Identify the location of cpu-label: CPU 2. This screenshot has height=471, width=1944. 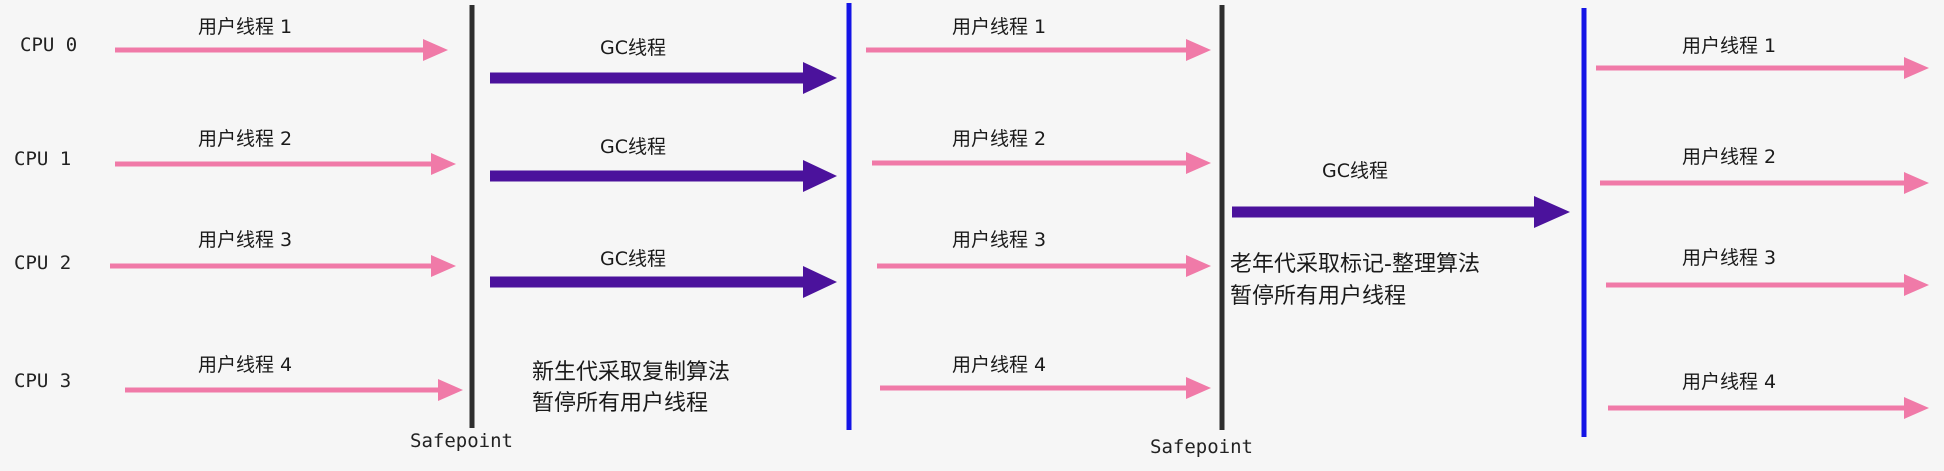
(43, 263).